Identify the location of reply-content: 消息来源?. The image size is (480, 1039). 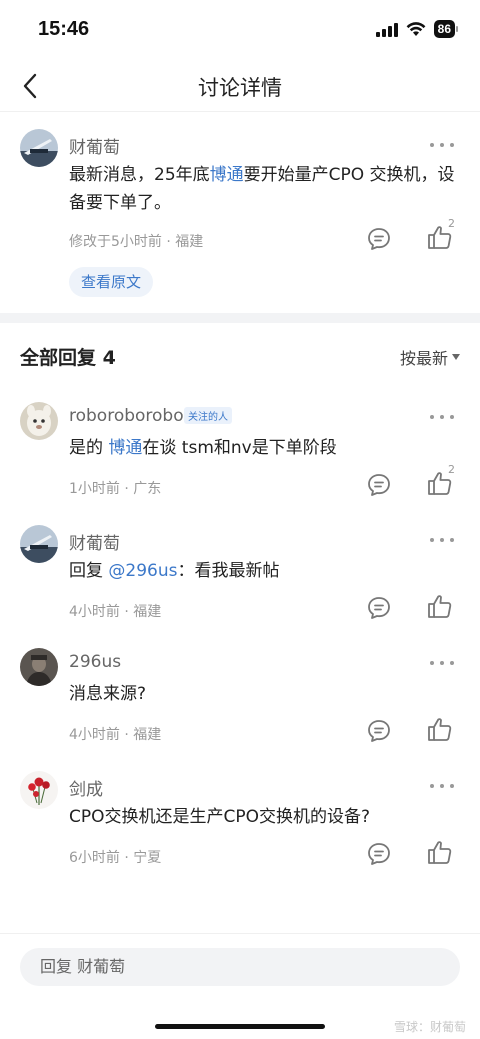
(108, 694).